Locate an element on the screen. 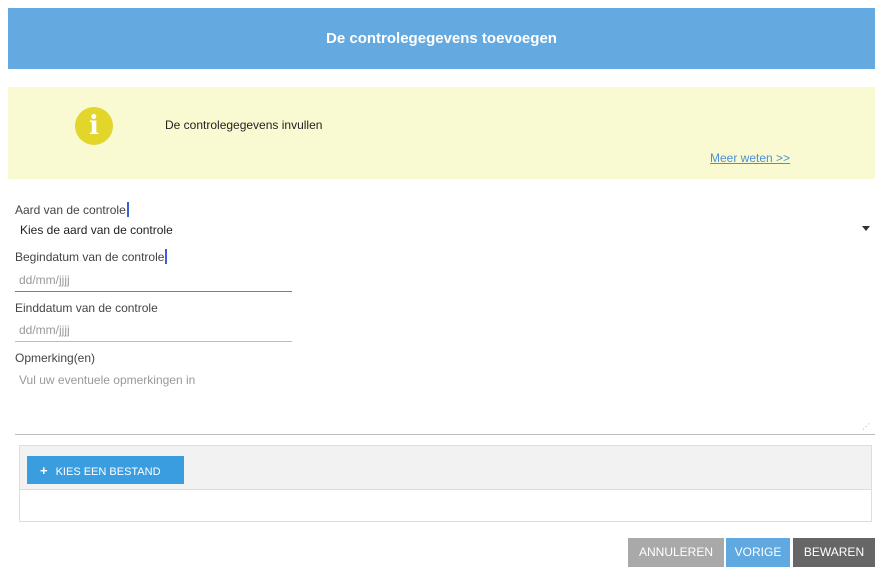 This screenshot has height=567, width=875. remarks-label: Opmerking(en) is located at coordinates (55, 358).